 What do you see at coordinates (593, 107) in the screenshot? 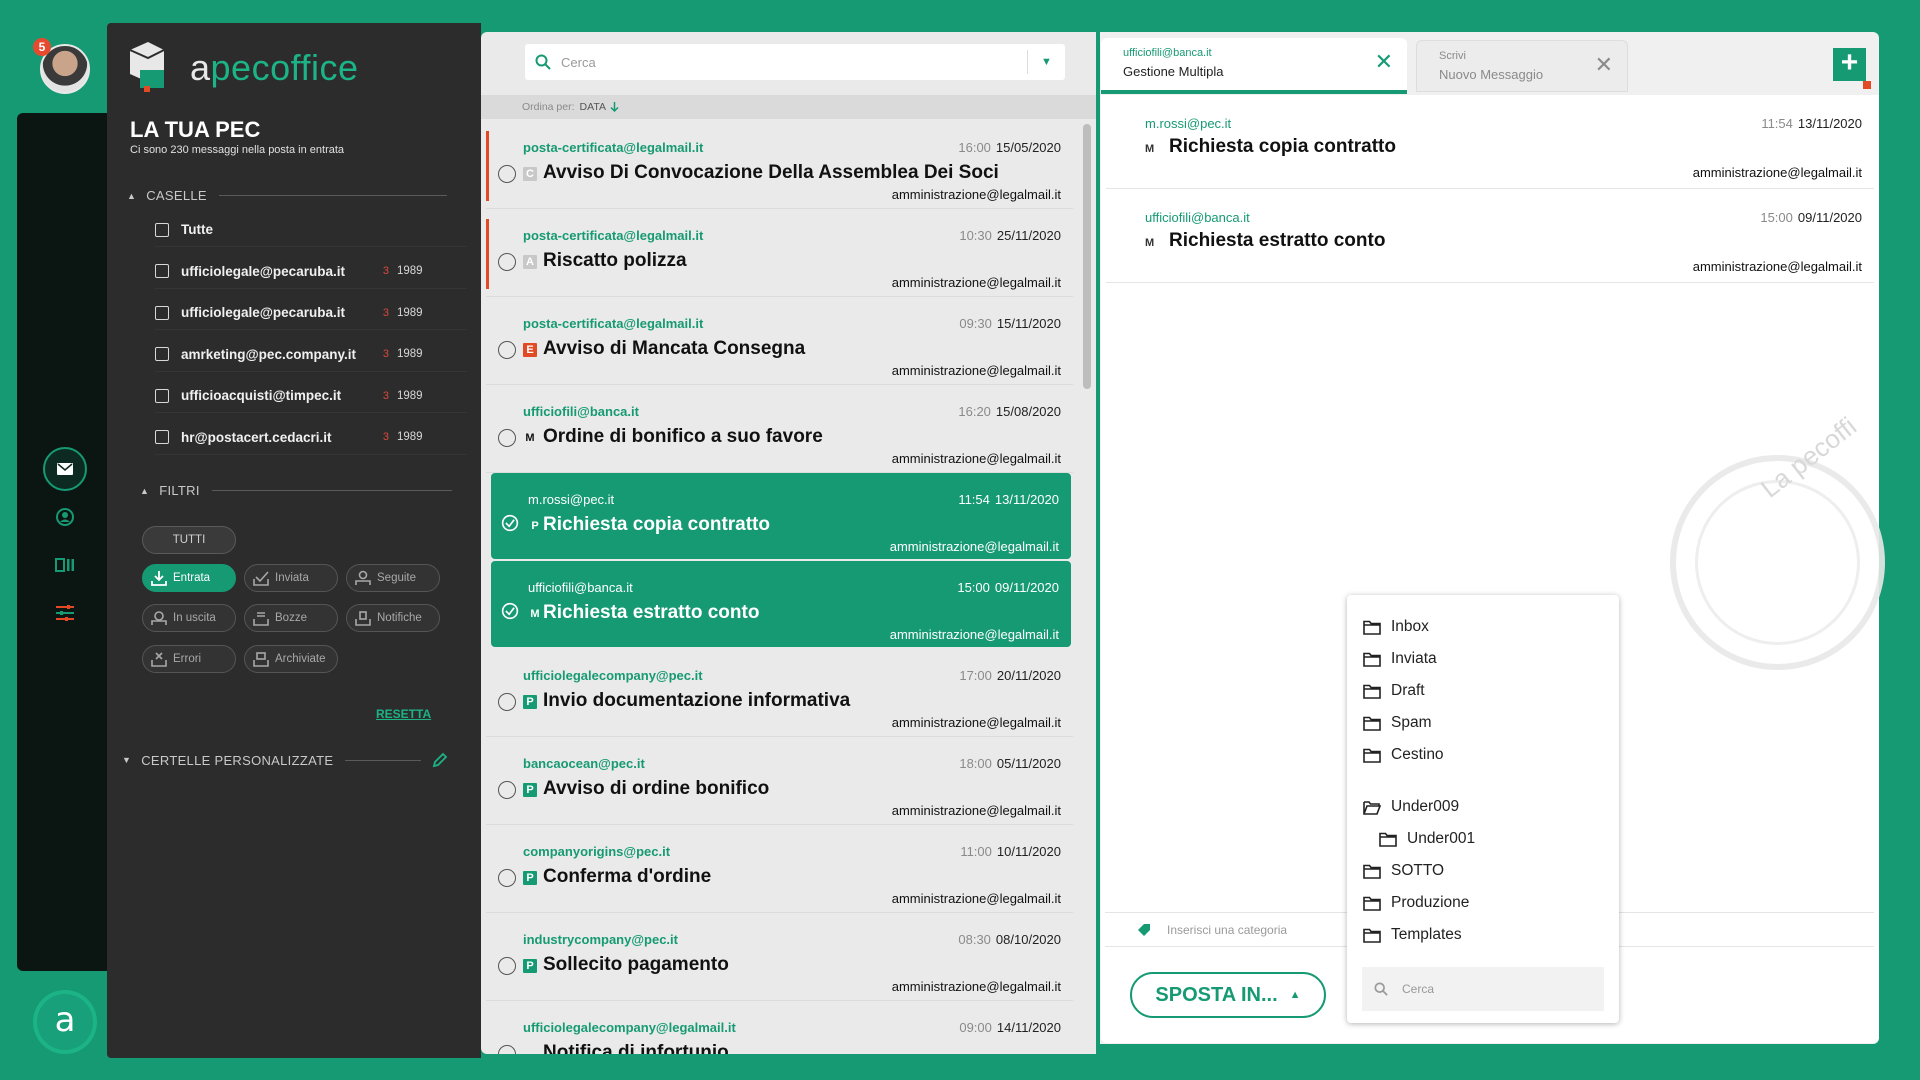
I see `sort-value: DATA` at bounding box center [593, 107].